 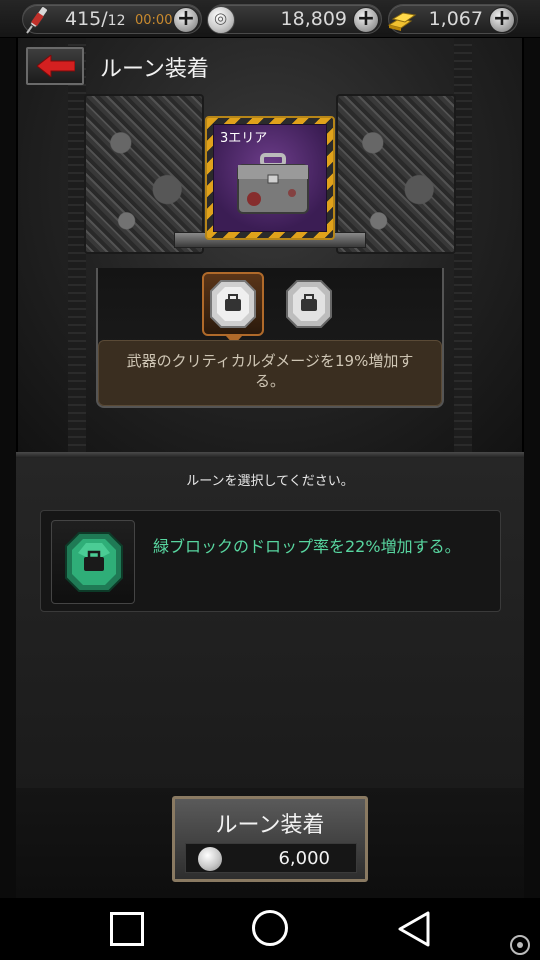 I want to click on stamina-value: 415/12, so click(x=95, y=19).